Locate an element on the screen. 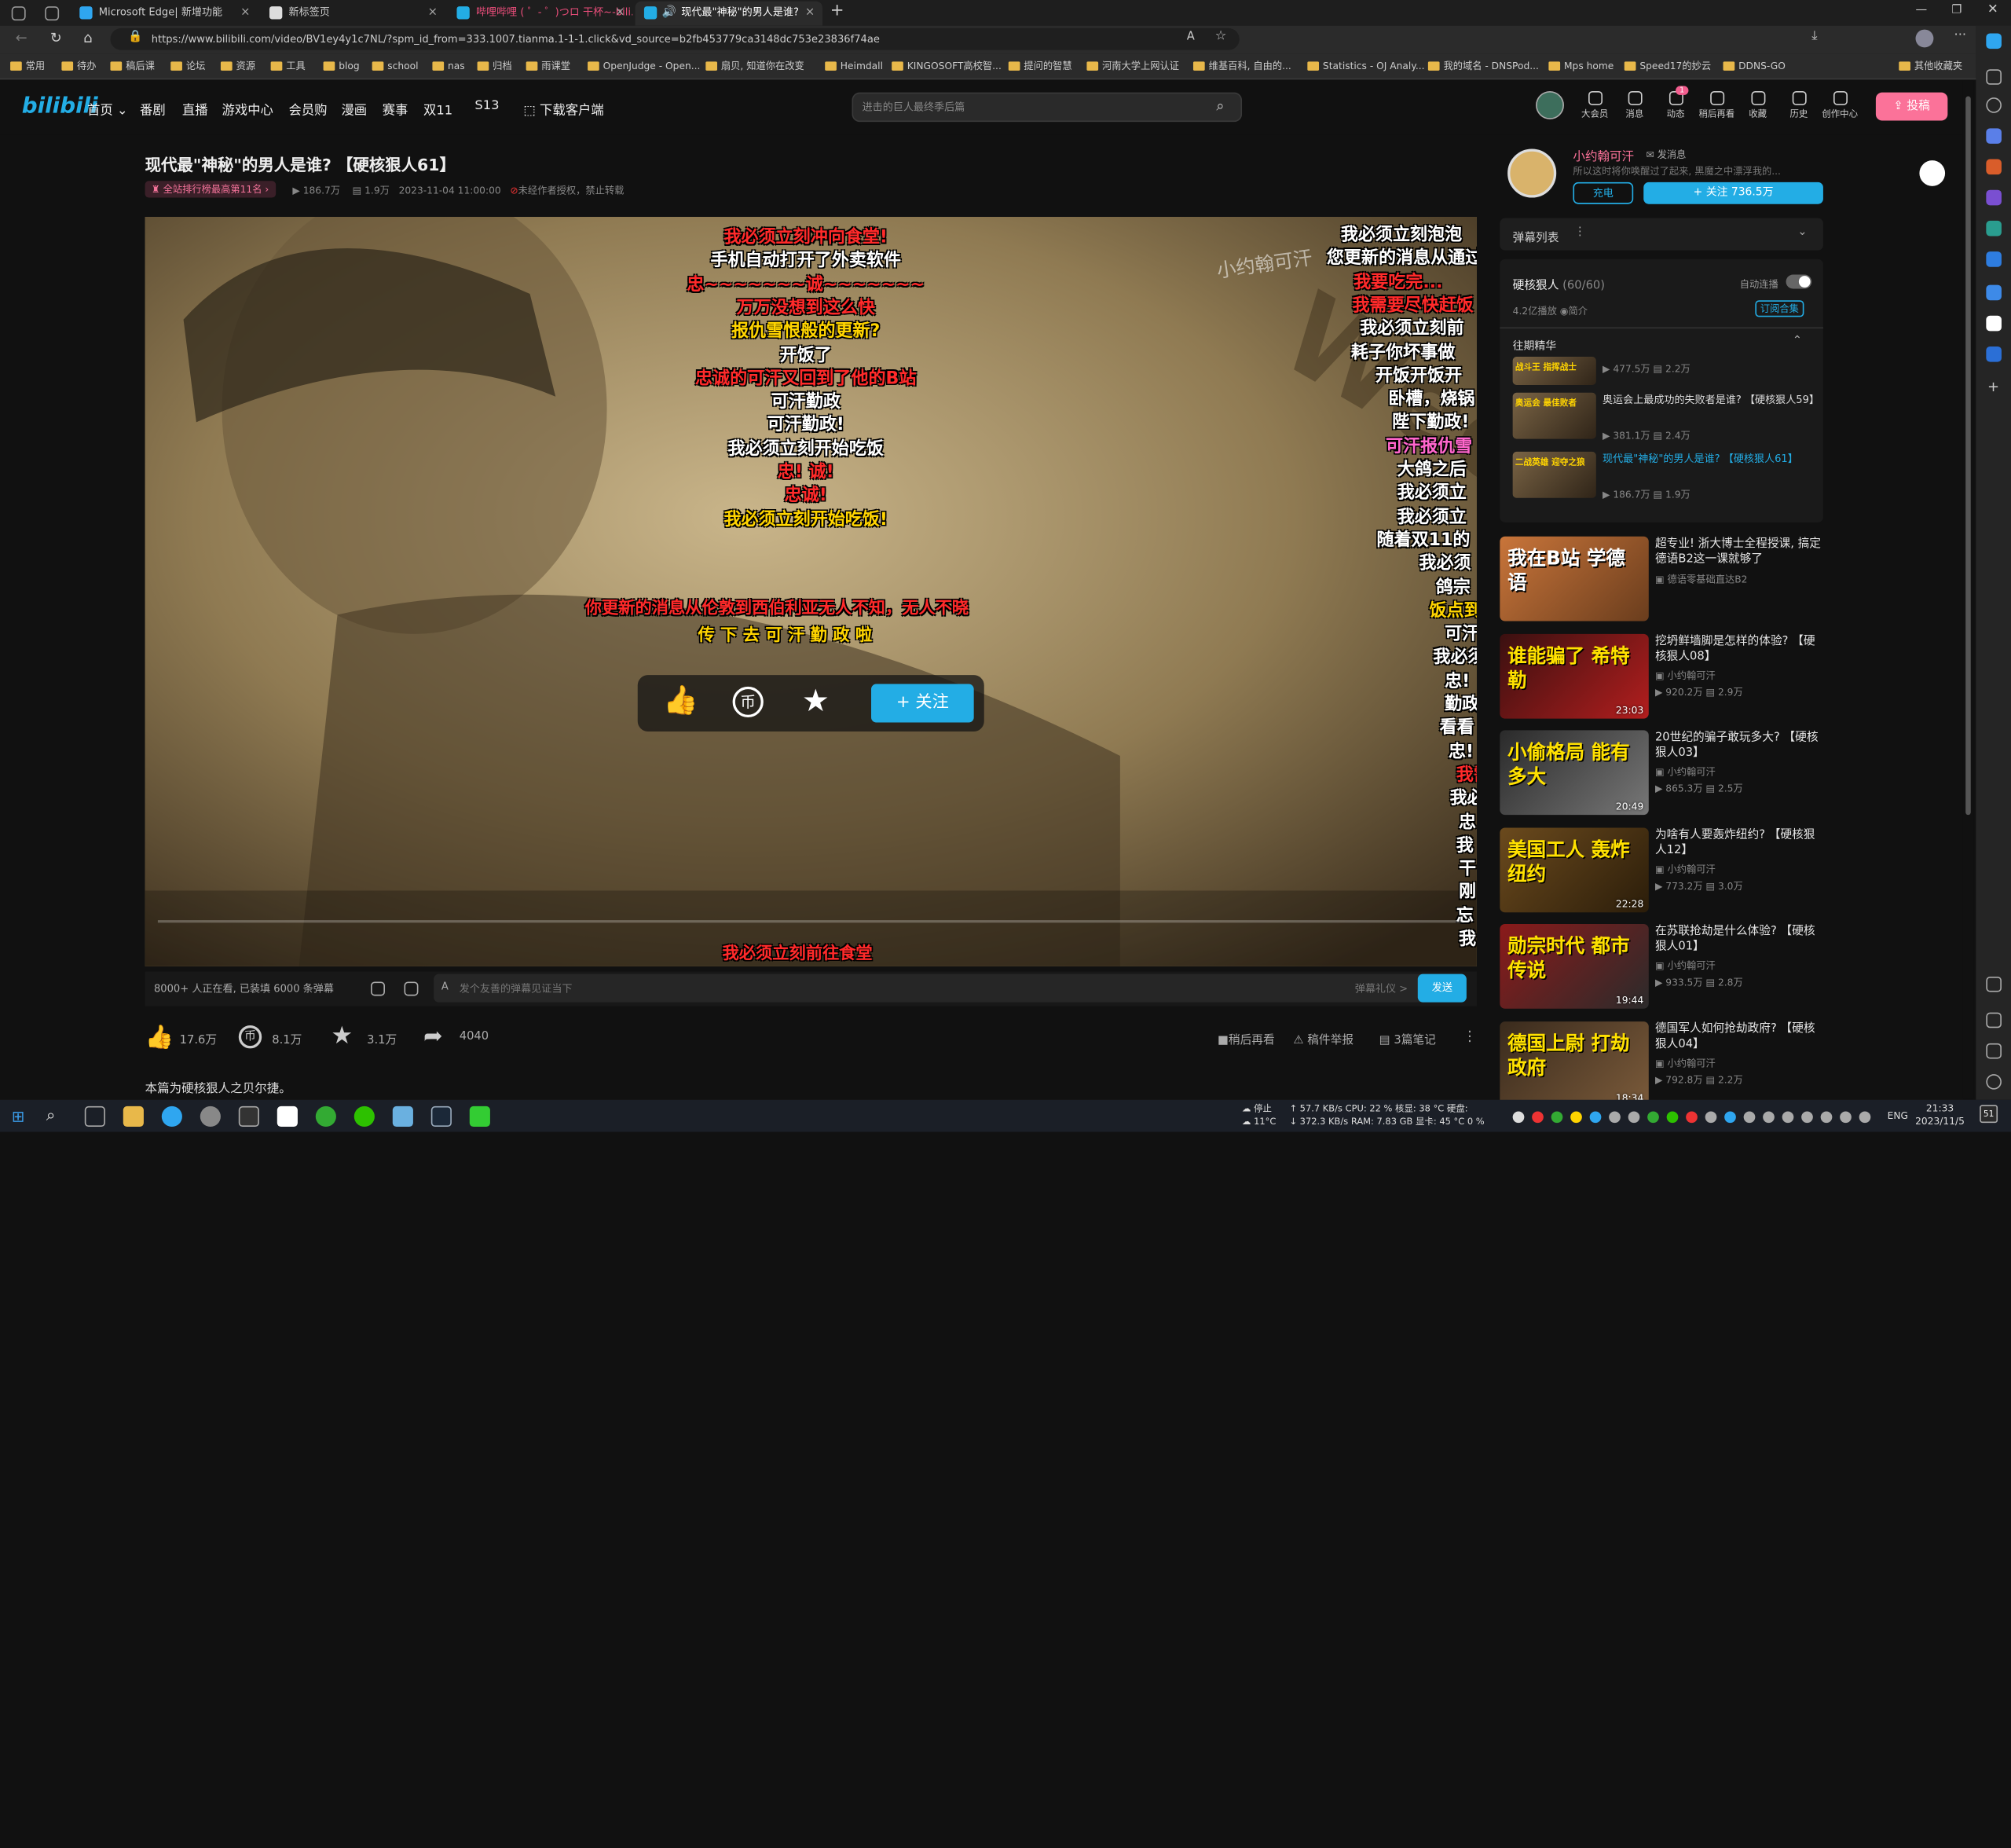  video-title-link: 挖坍鲜墙脚是怎样的体验? 【硬核狠人08】 is located at coordinates (1738, 648).